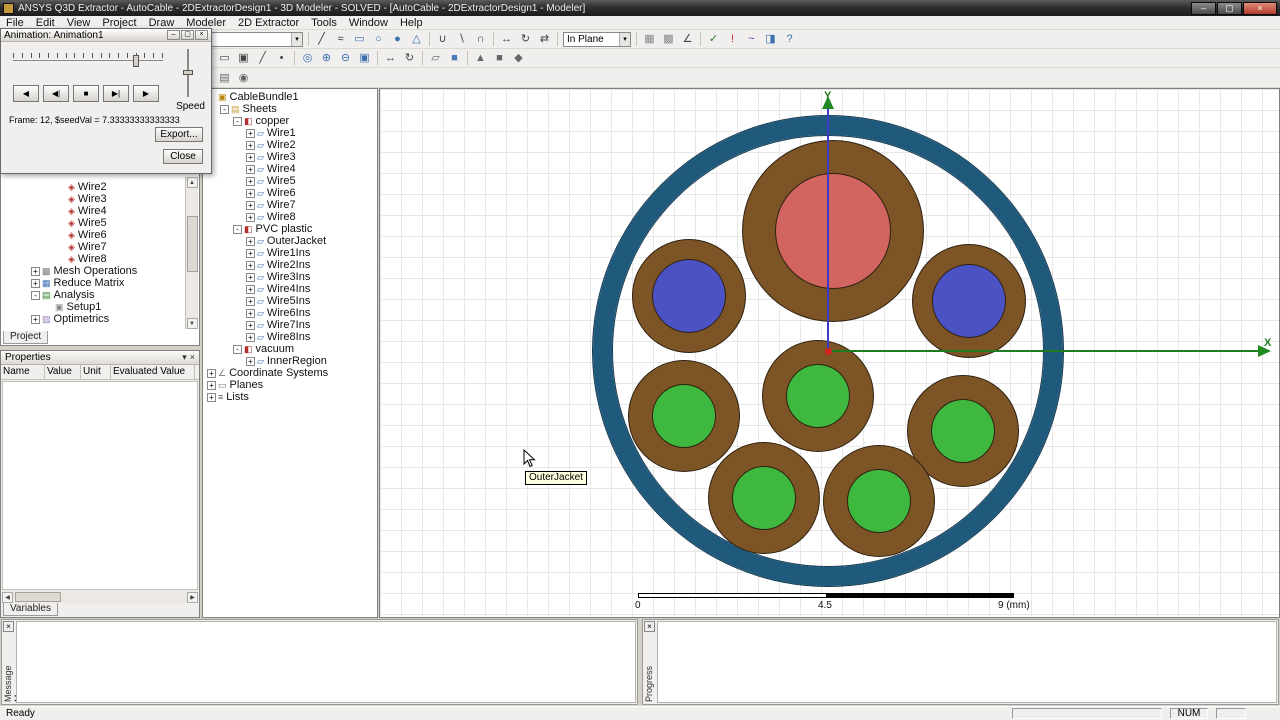 This screenshot has height=720, width=1280. I want to click on tree-item-wire5ins: + ▱ Wire5Ins, so click(290, 301).